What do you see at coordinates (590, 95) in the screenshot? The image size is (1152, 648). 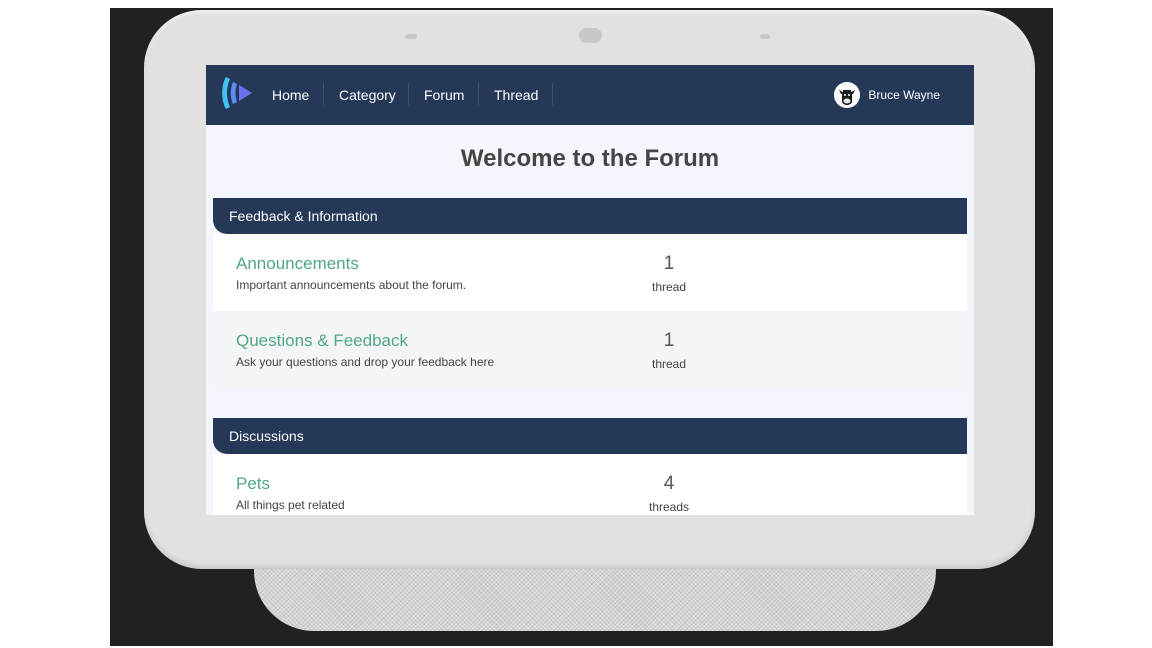 I see `top-navigation: Home Category Forum Thread Bruce Wayne` at bounding box center [590, 95].